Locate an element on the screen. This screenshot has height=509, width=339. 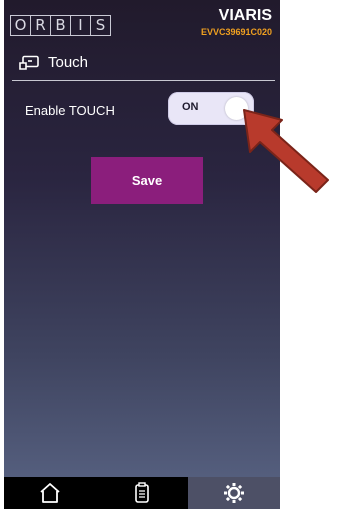
annotation-arrow-icon is located at coordinates (286, 151).